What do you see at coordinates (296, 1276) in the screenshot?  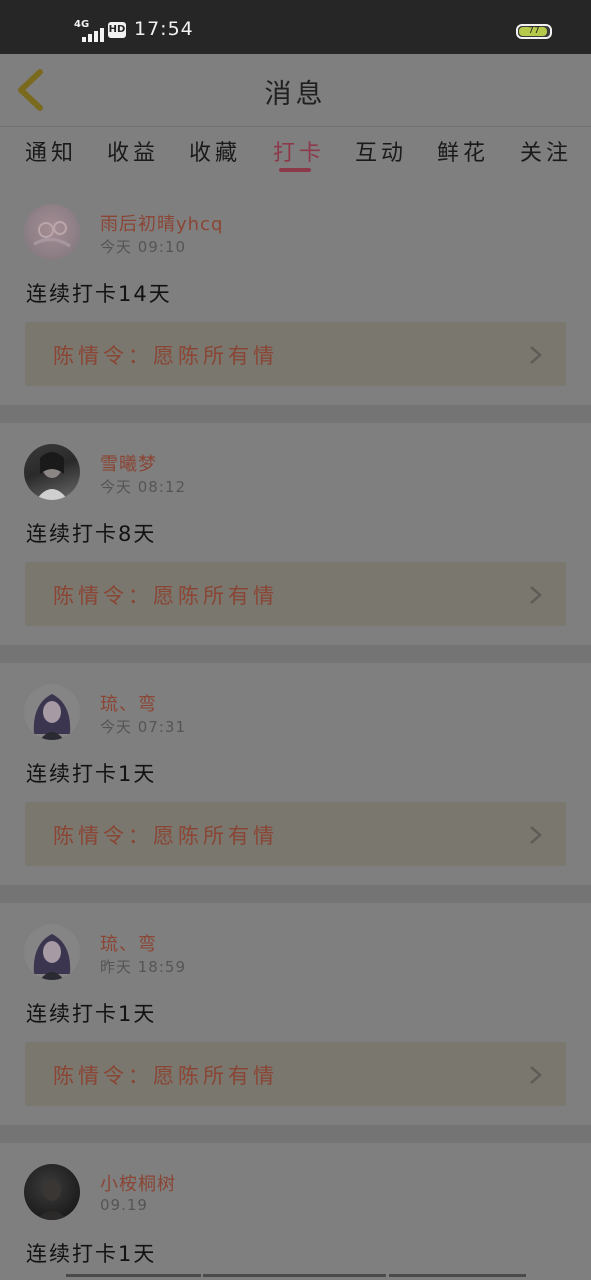 I see `scroll-indicator` at bounding box center [296, 1276].